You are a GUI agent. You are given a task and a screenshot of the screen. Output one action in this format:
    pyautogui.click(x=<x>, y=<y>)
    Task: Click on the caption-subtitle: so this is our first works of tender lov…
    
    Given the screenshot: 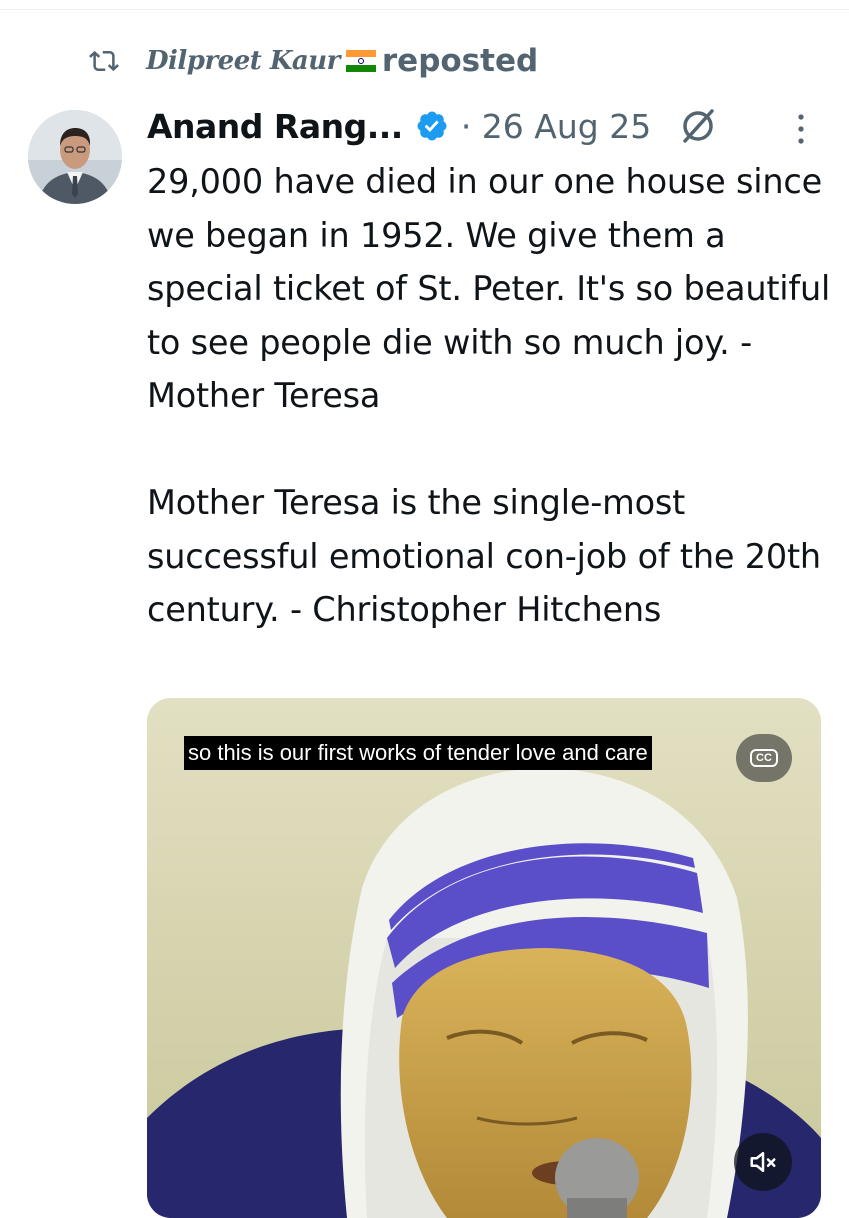 What is the action you would take?
    pyautogui.click(x=418, y=753)
    